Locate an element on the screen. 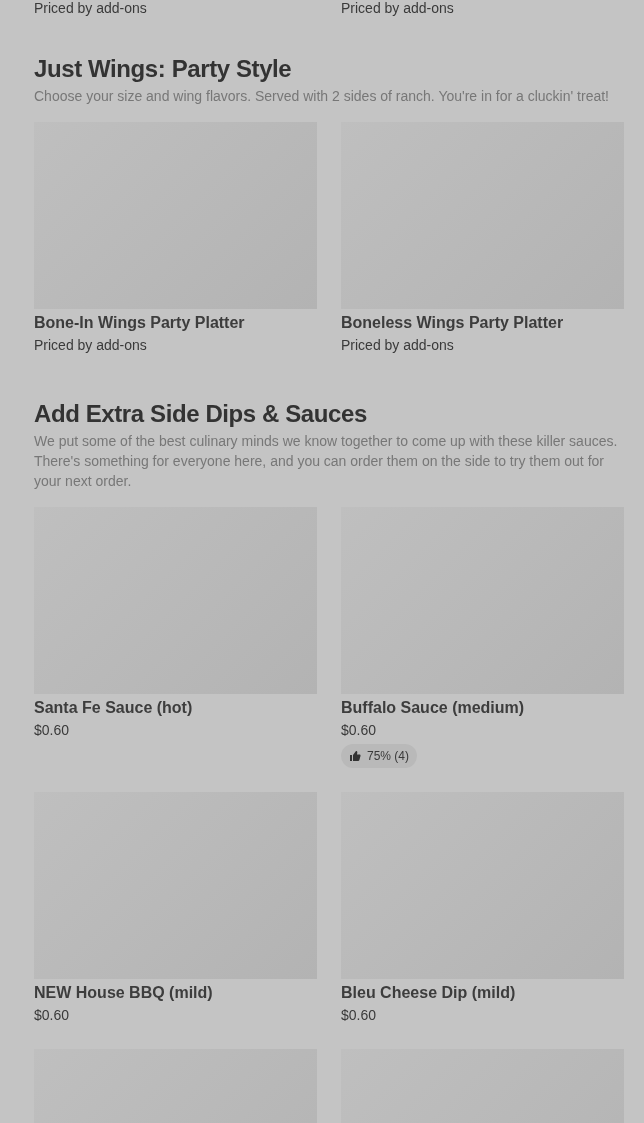 This screenshot has width=644, height=1123. rating-text: 75% (4) is located at coordinates (388, 756).